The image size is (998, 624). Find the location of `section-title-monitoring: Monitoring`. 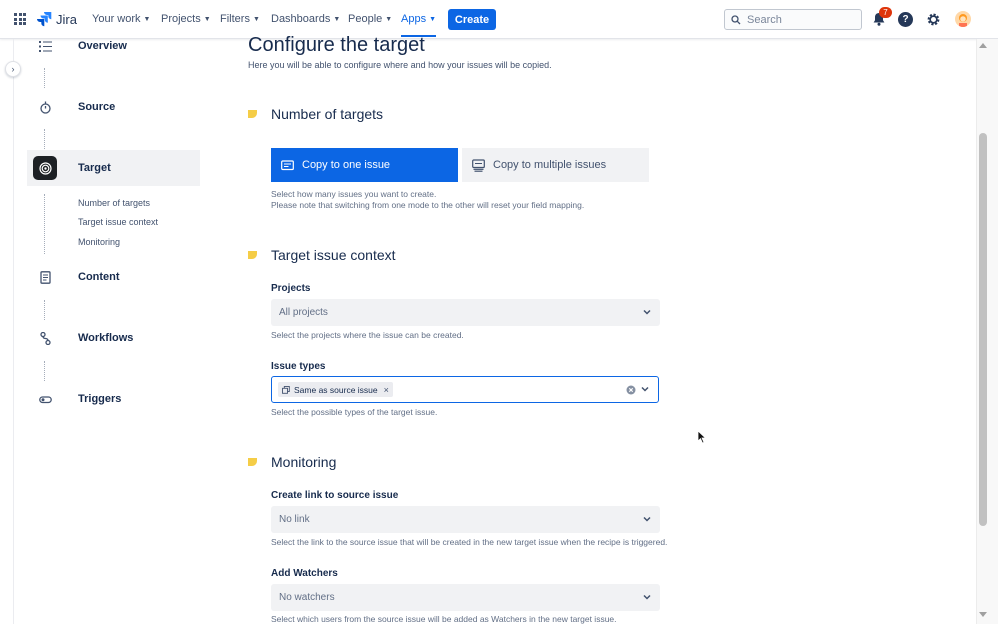

section-title-monitoring: Monitoring is located at coordinates (304, 462).